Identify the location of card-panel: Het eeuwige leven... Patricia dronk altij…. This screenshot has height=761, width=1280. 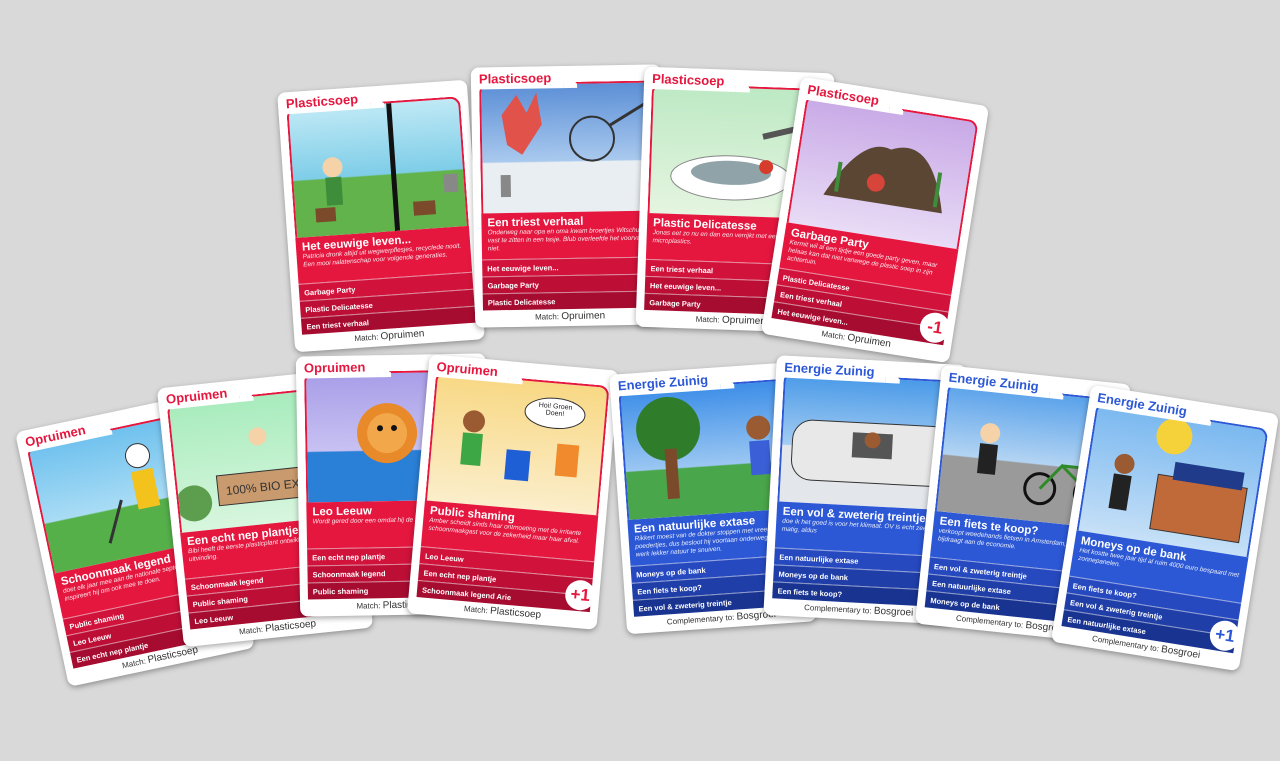
(385, 280).